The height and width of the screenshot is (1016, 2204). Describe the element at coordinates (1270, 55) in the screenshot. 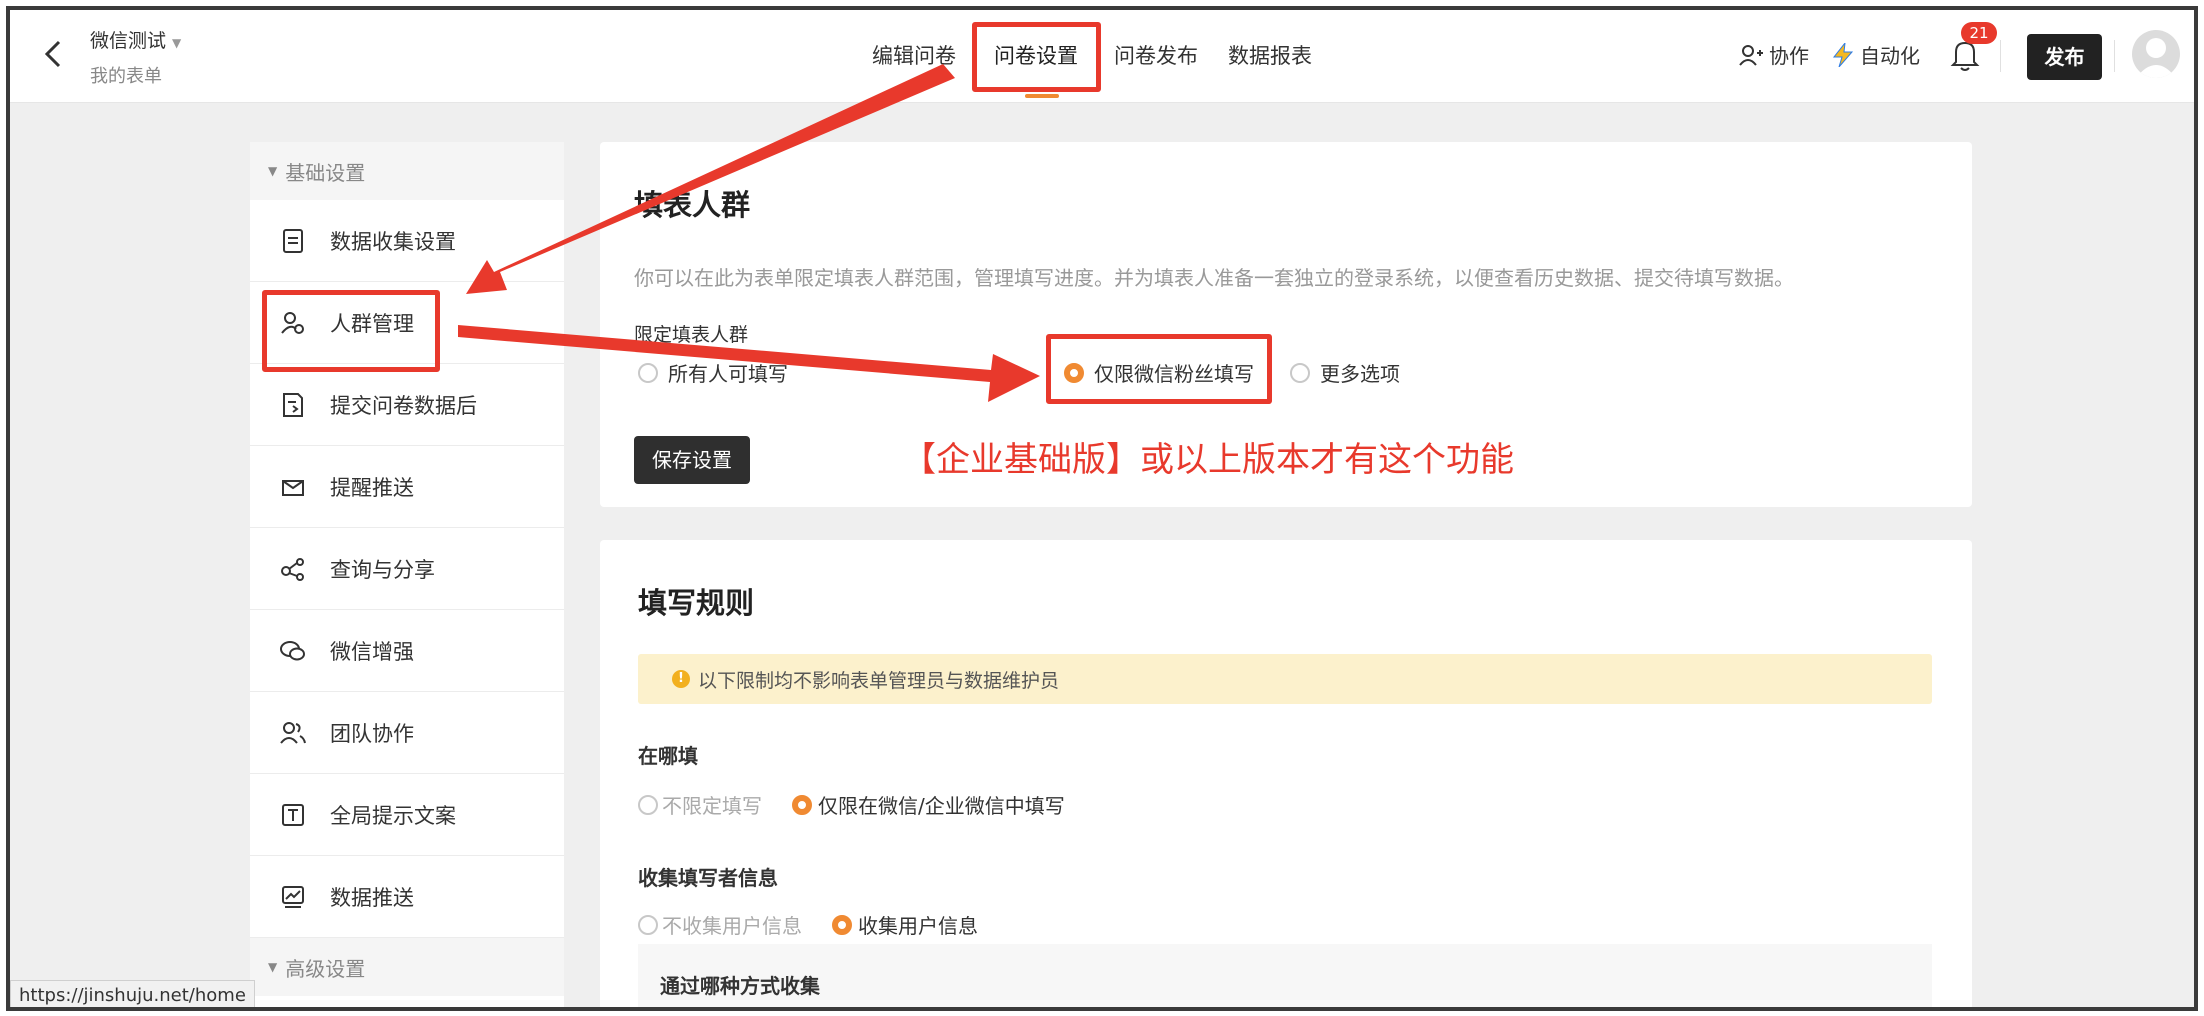

I see `tab-reports: 数据报表` at that location.